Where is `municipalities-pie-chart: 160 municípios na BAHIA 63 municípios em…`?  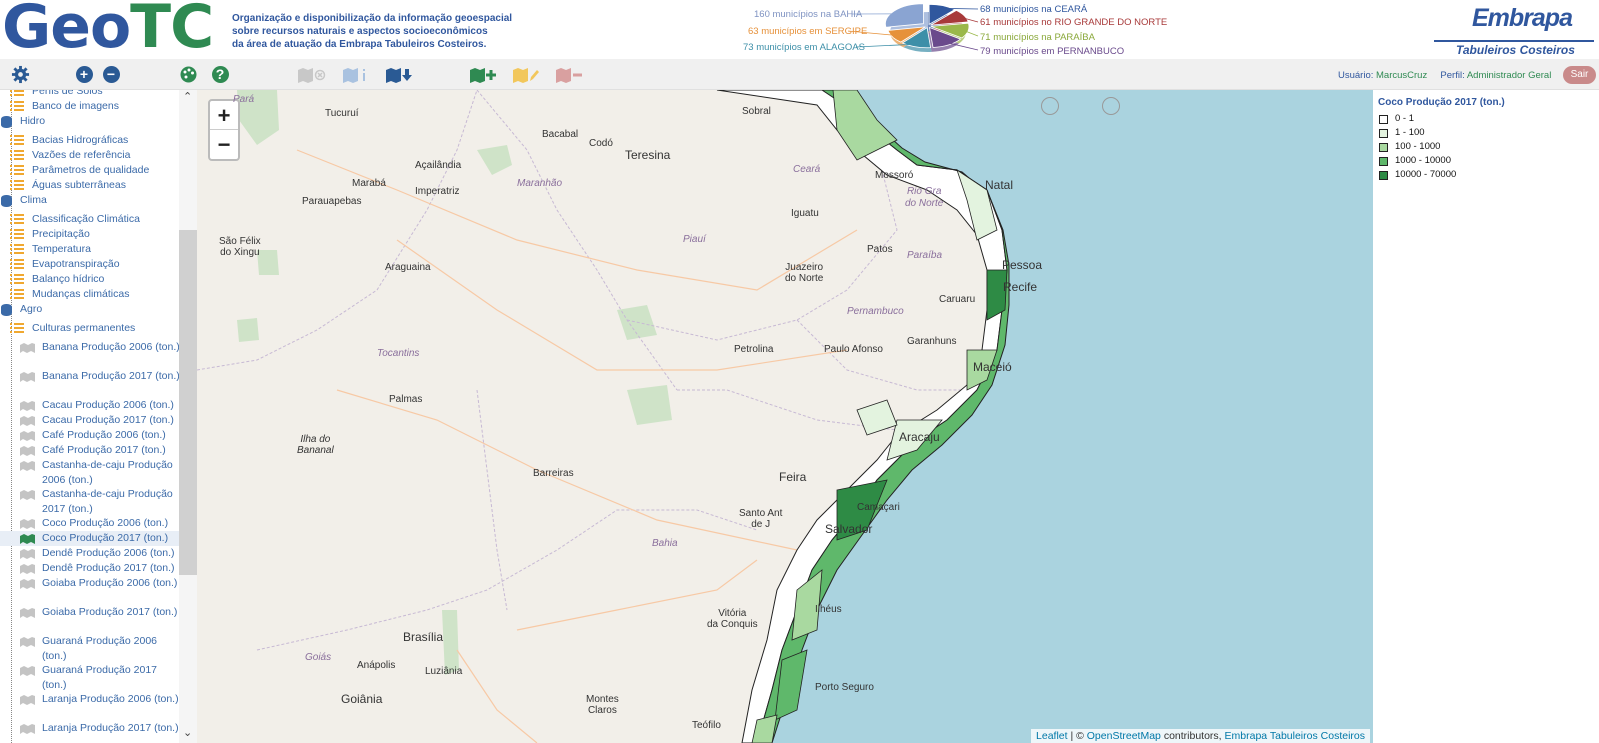
municipalities-pie-chart: 160 municípios na BAHIA 63 municípios em… is located at coordinates (961, 30).